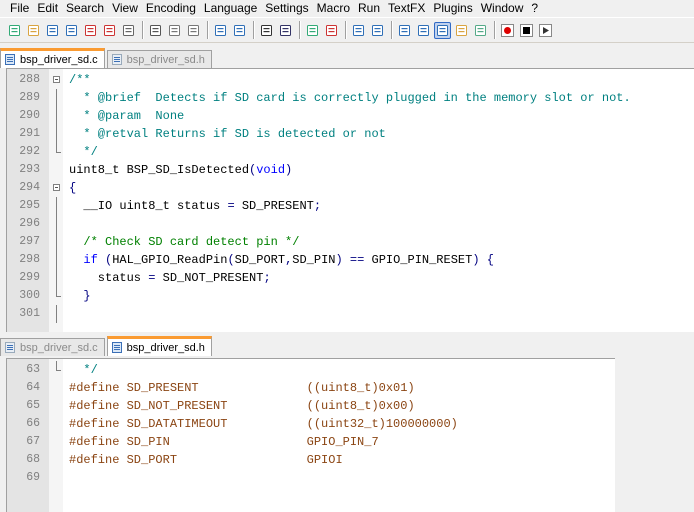 Image resolution: width=694 pixels, height=512 pixels. I want to click on code-line: 301, so click(350, 314).